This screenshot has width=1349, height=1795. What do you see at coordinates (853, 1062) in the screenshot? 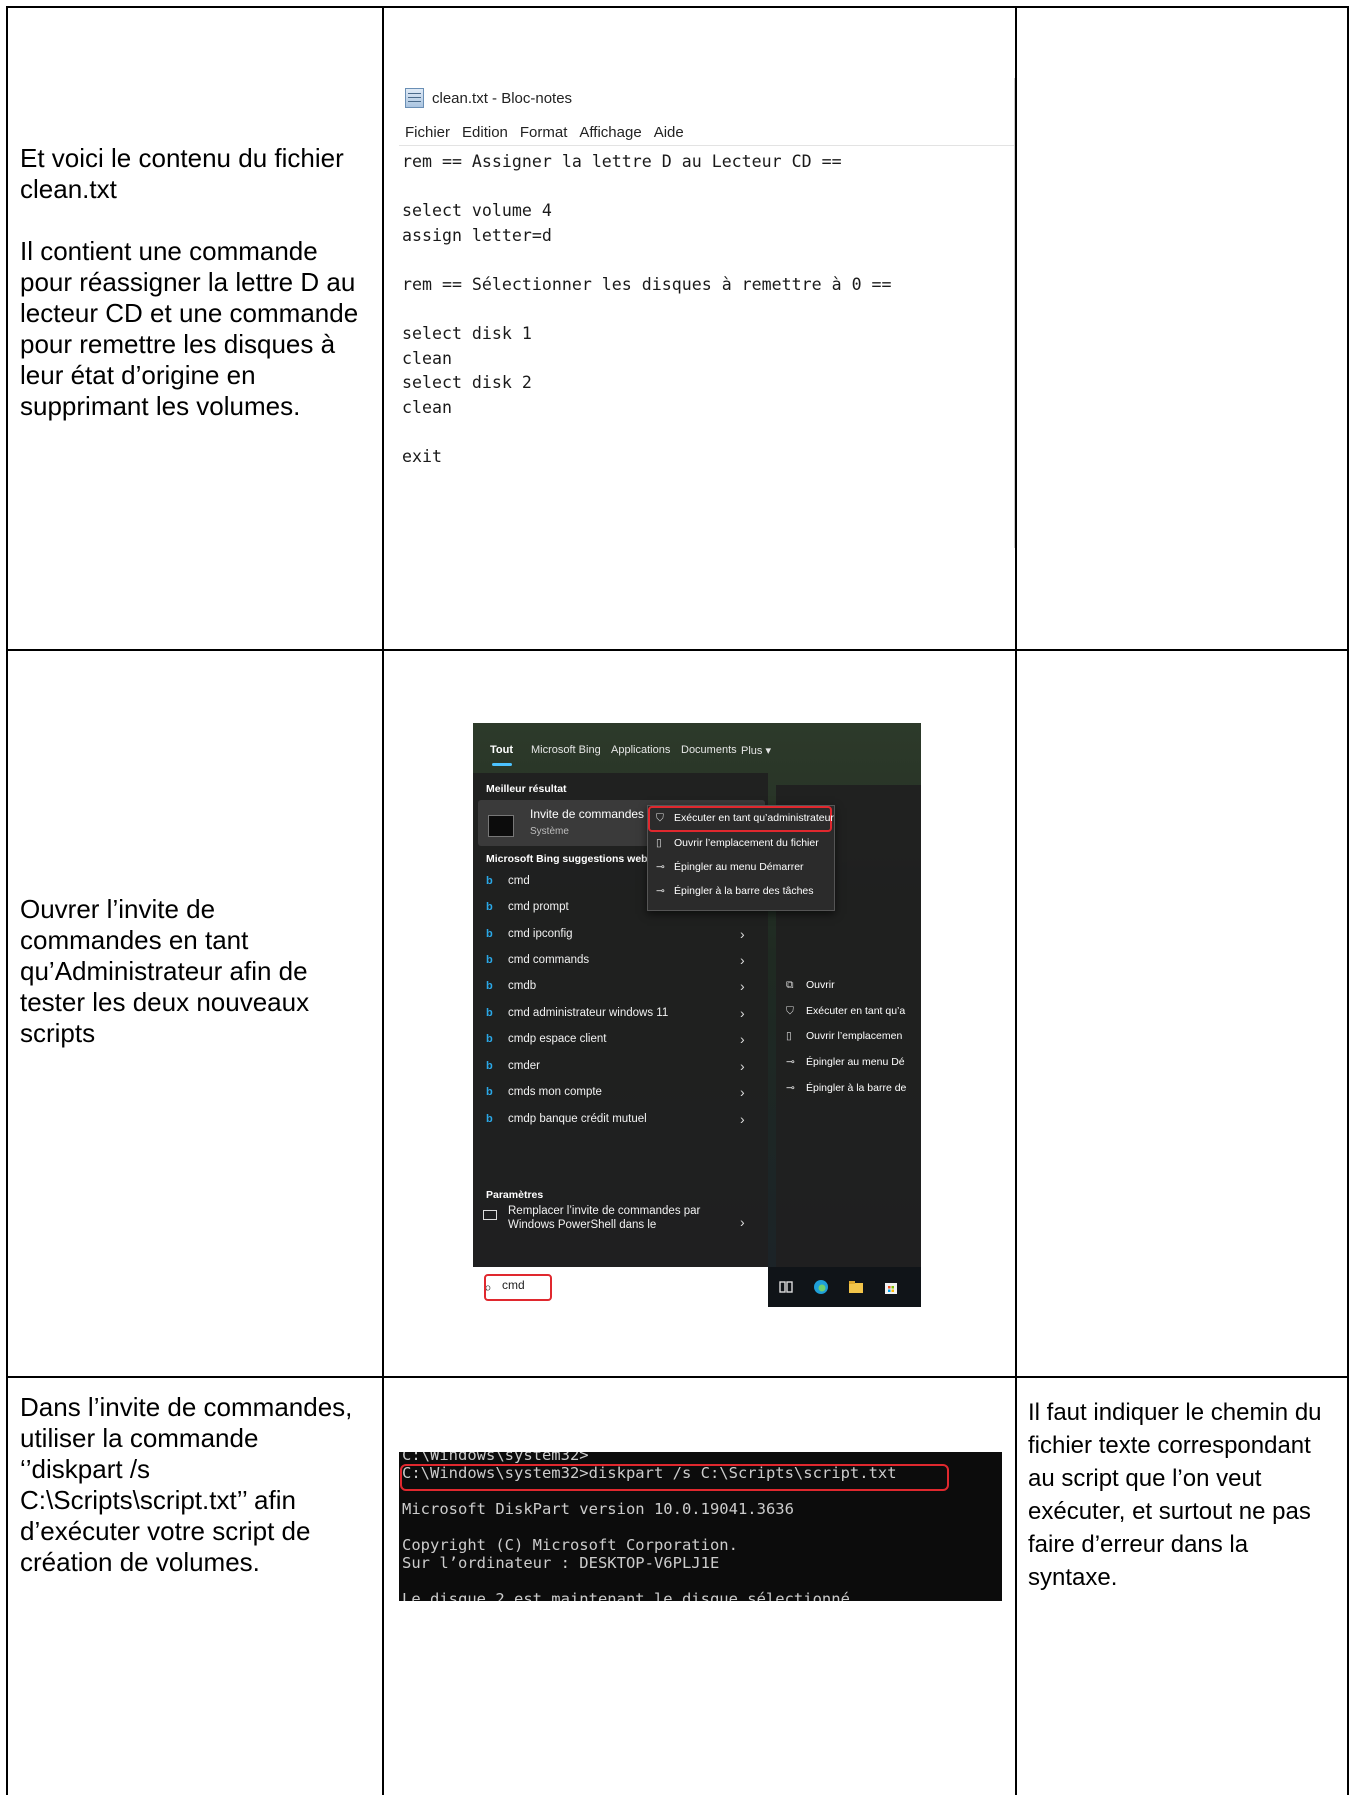
I see `details-pin-start: ⊸ Épingler au menu Dé` at bounding box center [853, 1062].